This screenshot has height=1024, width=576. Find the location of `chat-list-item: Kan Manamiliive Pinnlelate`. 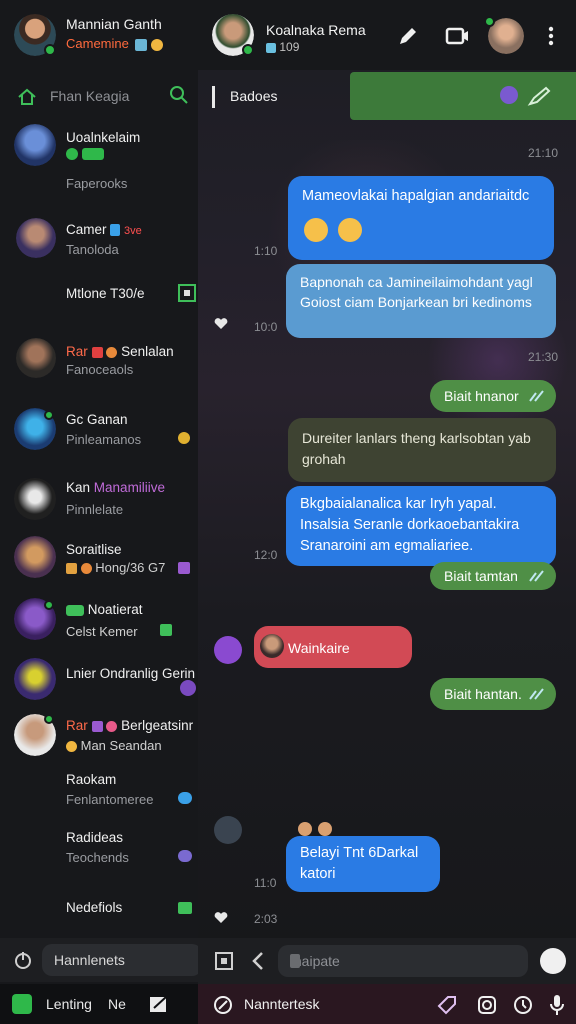

chat-list-item: Kan Manamiliive Pinnlelate is located at coordinates (99, 502).